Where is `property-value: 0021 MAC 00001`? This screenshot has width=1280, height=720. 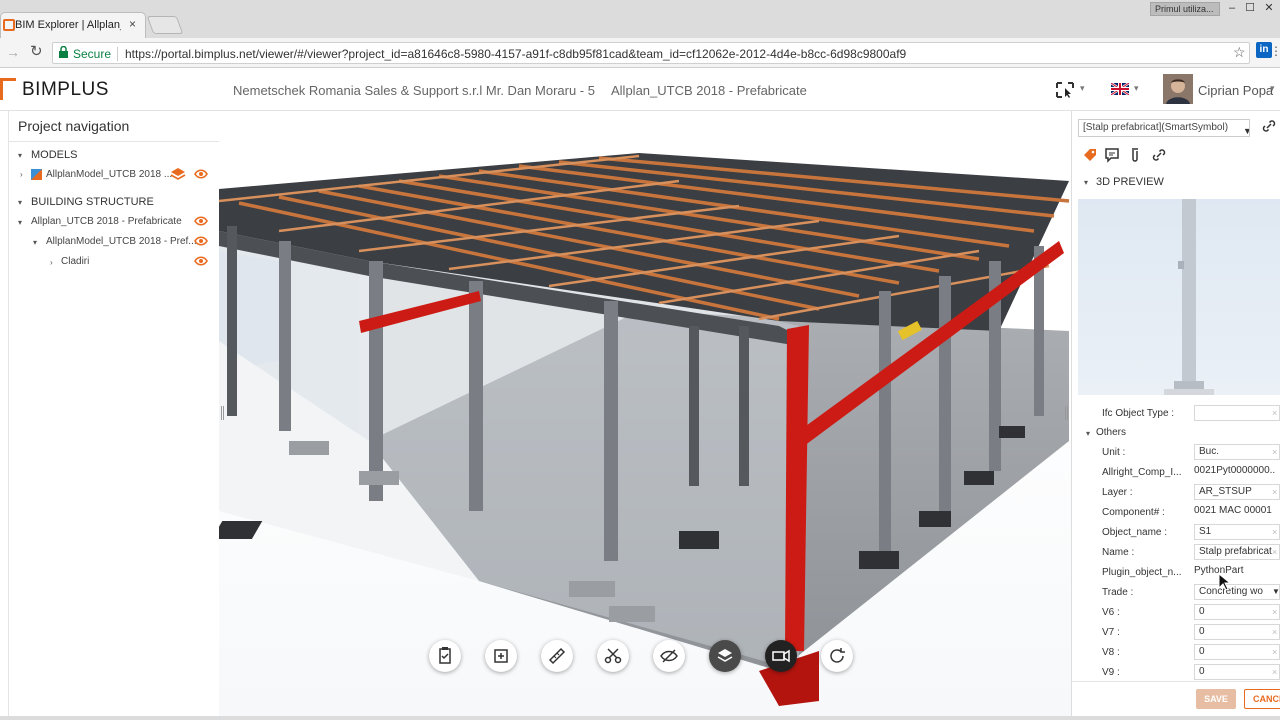 property-value: 0021 MAC 00001 is located at coordinates (1233, 510).